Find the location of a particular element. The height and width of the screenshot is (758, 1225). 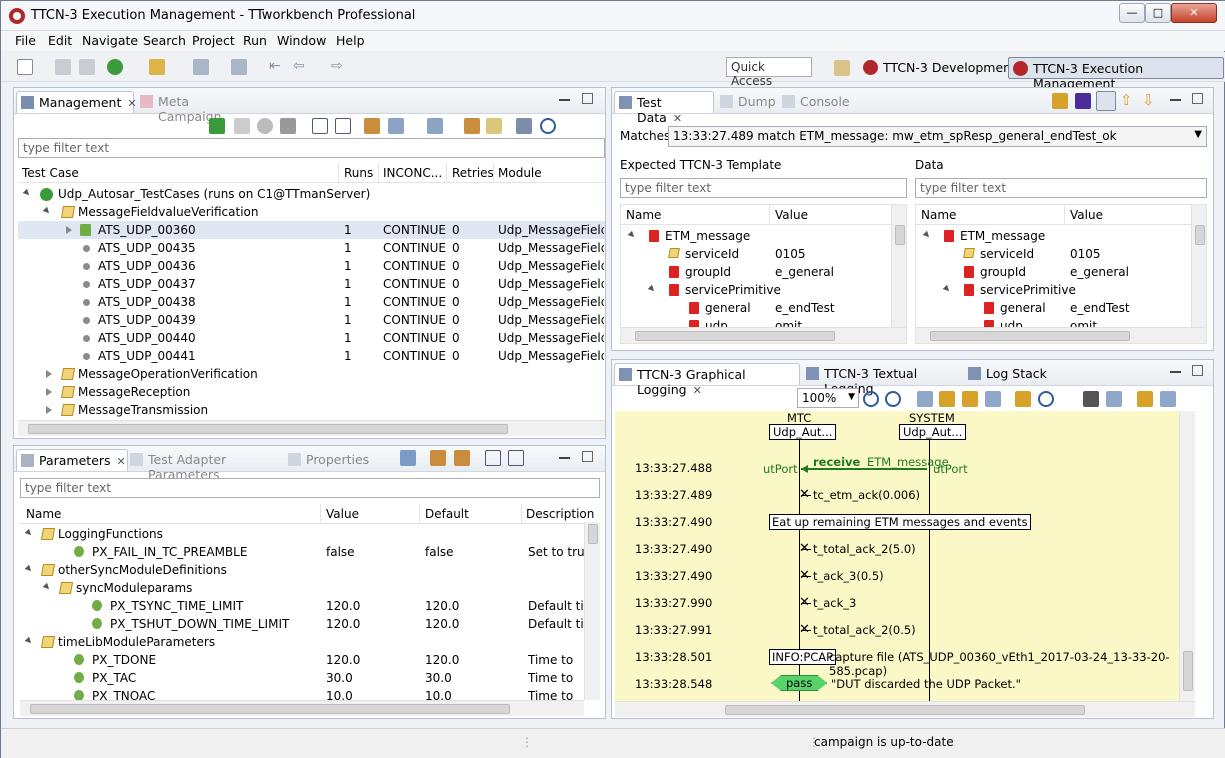

tree-group-collapsed: MessageTransmission is located at coordinates (311, 410).